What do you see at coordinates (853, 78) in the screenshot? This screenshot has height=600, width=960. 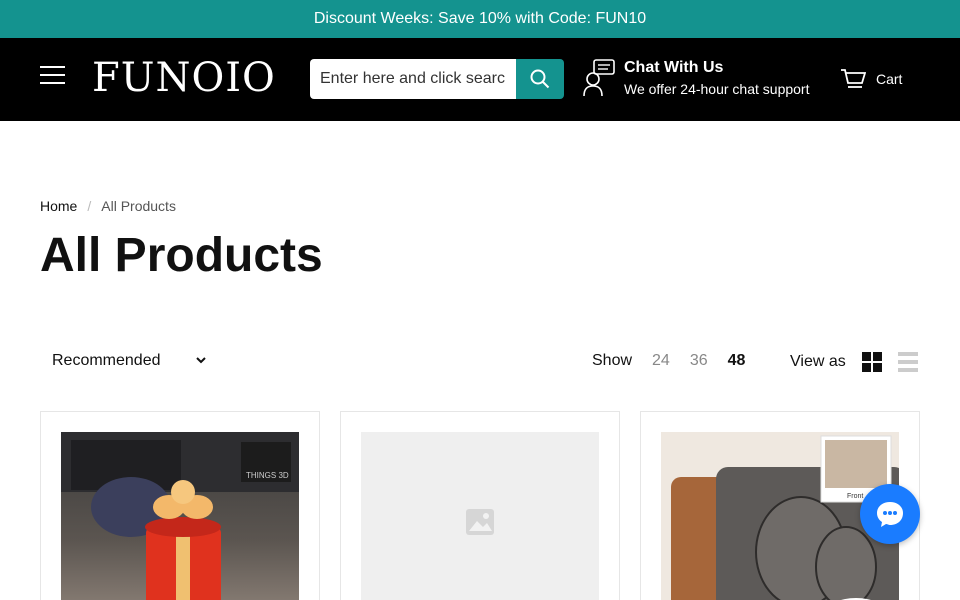 I see `cart-icon` at bounding box center [853, 78].